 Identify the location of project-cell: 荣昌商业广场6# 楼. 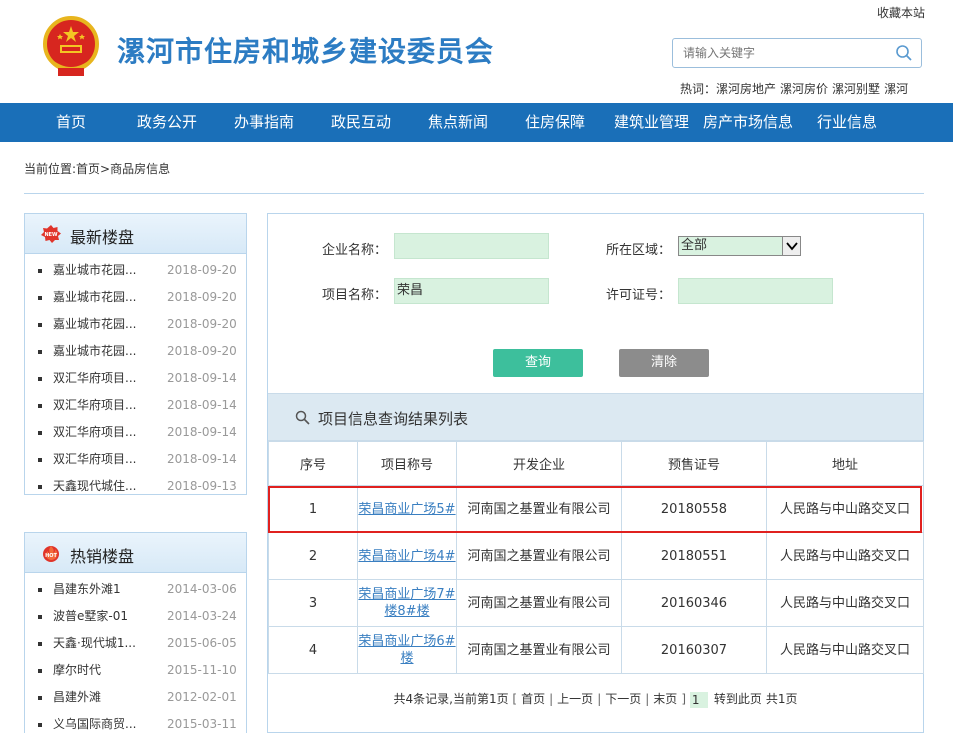
(407, 650).